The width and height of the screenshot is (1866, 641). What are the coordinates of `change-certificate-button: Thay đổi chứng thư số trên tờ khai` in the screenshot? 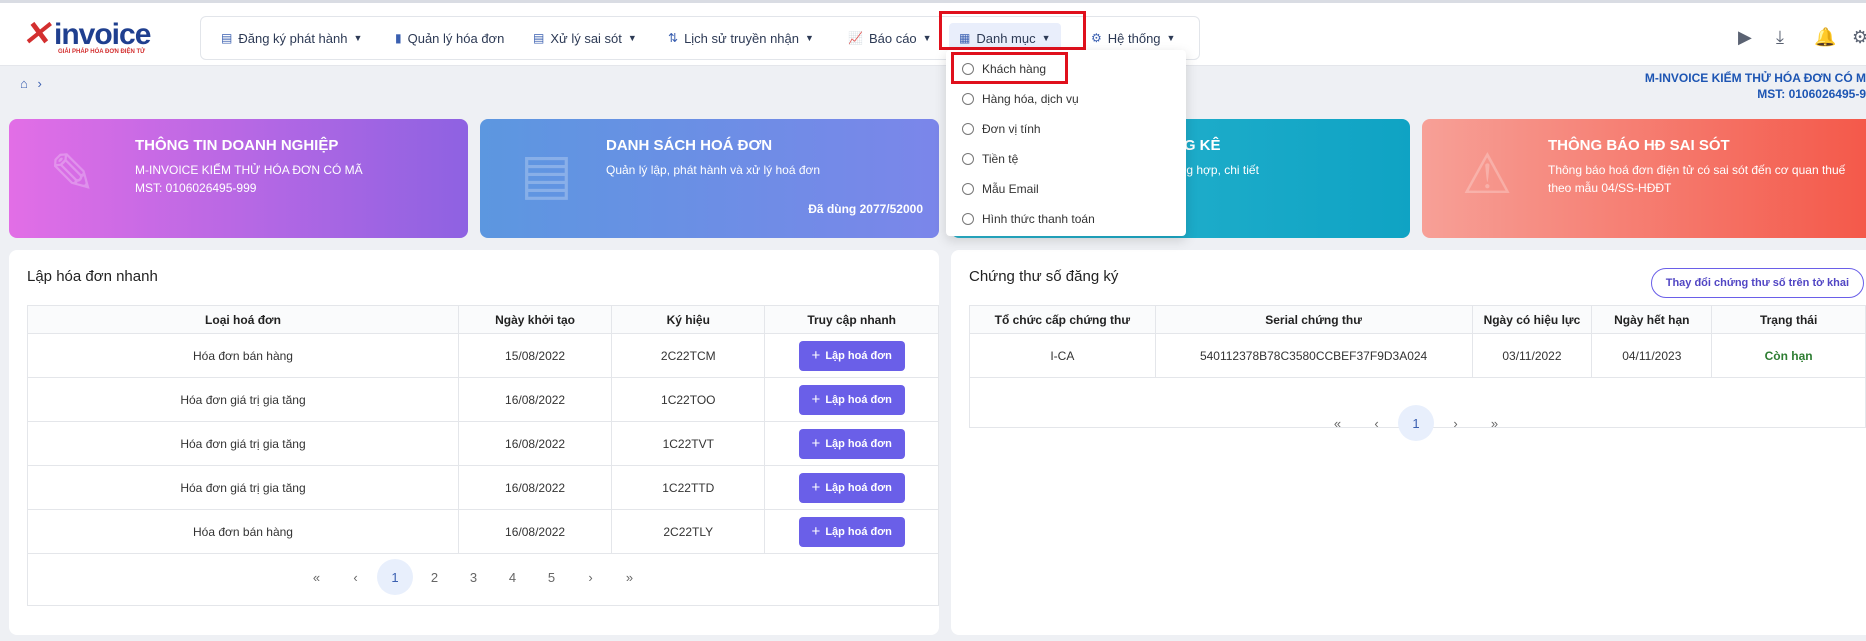 It's located at (1757, 283).